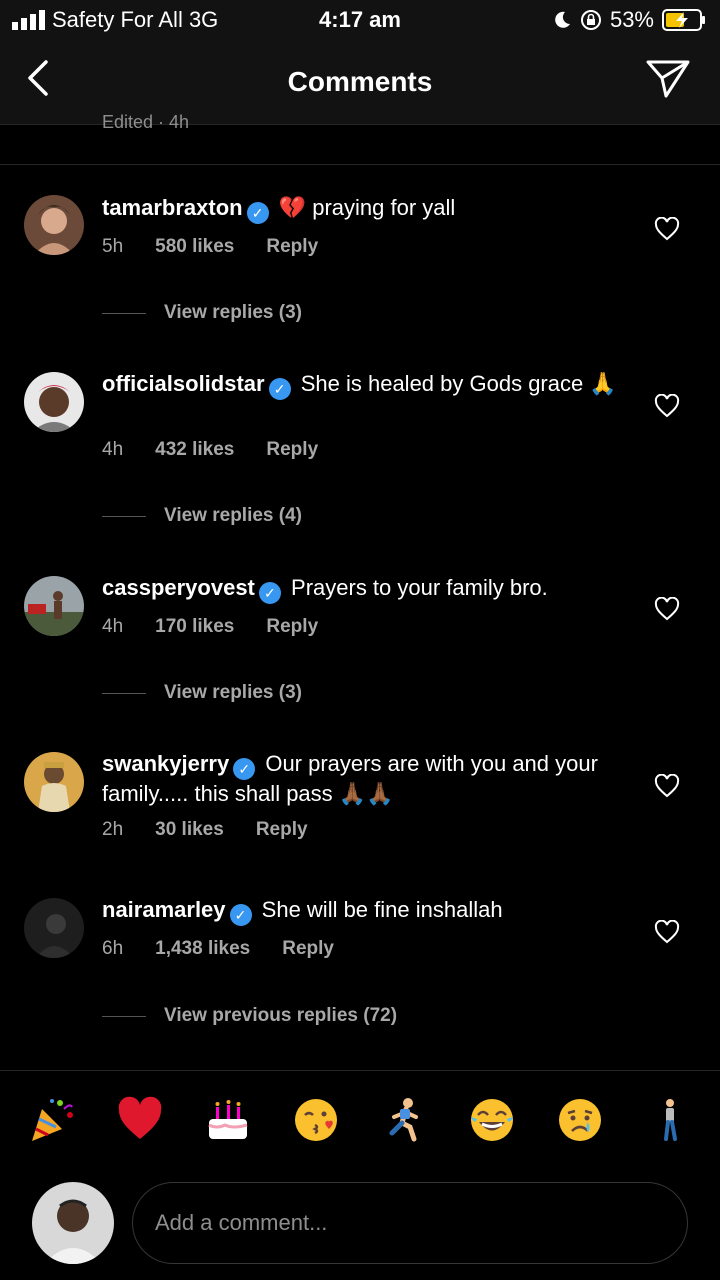 This screenshot has height=1280, width=720. I want to click on crying-face-icon, so click(580, 1120).